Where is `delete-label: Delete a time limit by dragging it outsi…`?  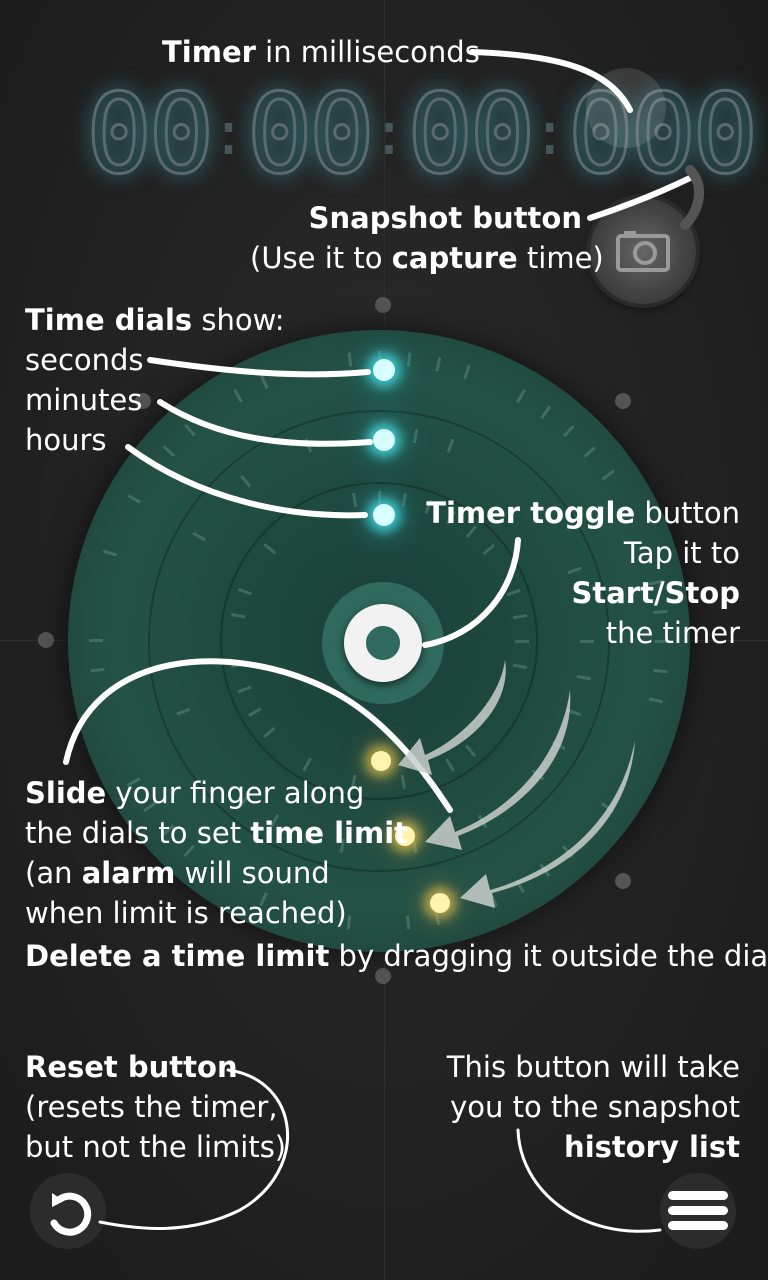
delete-label: Delete a time limit by dragging it outsi… is located at coordinates (396, 956).